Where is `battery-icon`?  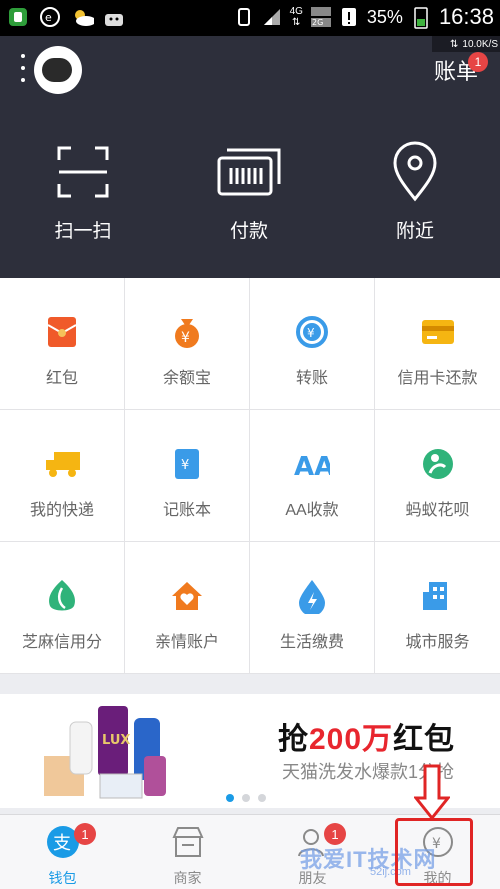
battery-icon is located at coordinates (421, 17).